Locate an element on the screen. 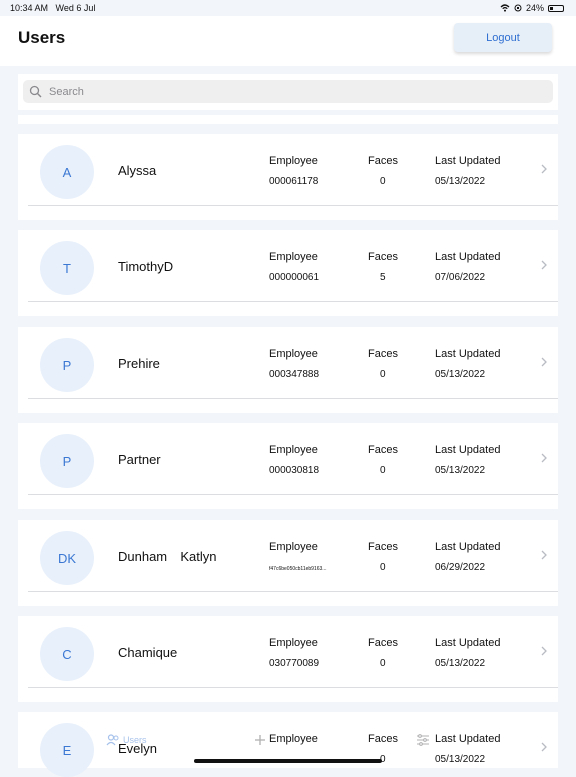  users-icon is located at coordinates (112, 740).